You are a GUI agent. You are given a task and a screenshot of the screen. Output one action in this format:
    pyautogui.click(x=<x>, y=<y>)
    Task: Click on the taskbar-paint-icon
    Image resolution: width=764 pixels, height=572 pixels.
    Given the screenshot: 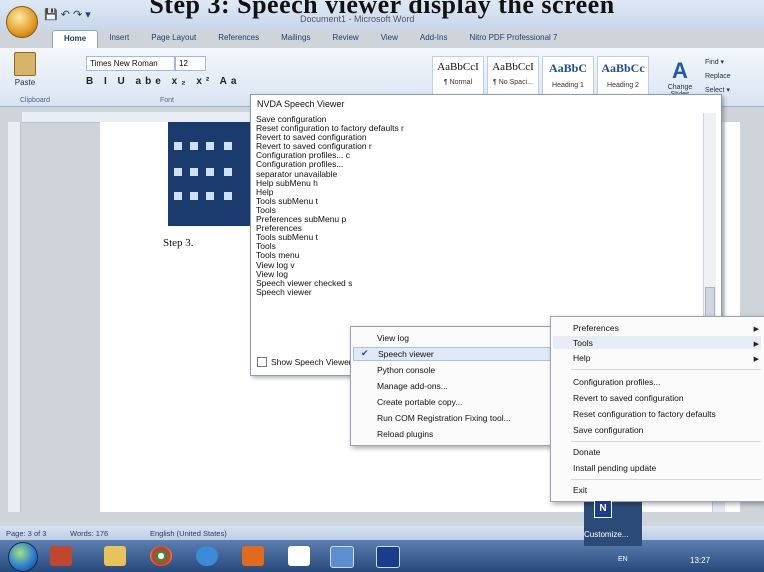 What is the action you would take?
    pyautogui.click(x=61, y=556)
    